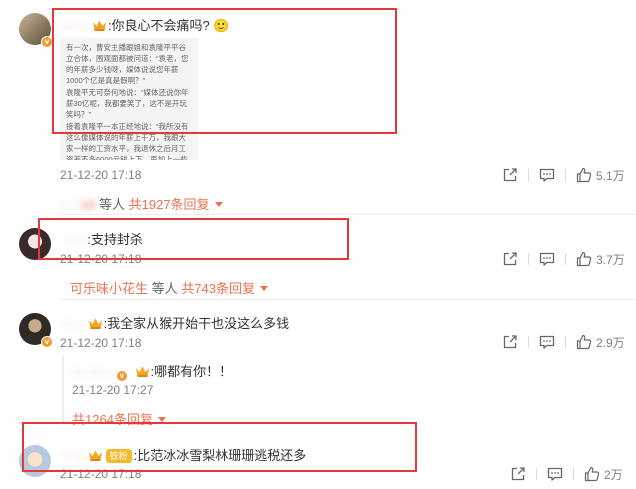 The height and width of the screenshot is (489, 636). Describe the element at coordinates (113, 390) in the screenshot. I see `reply-timestamp: 21-12-20 17:27` at that location.